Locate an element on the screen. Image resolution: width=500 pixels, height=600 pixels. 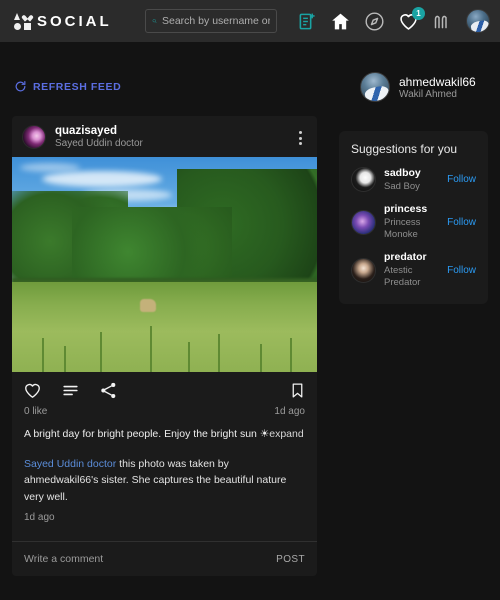
list-item: princess Princess Monoke Follow is located at coordinates (413, 222).